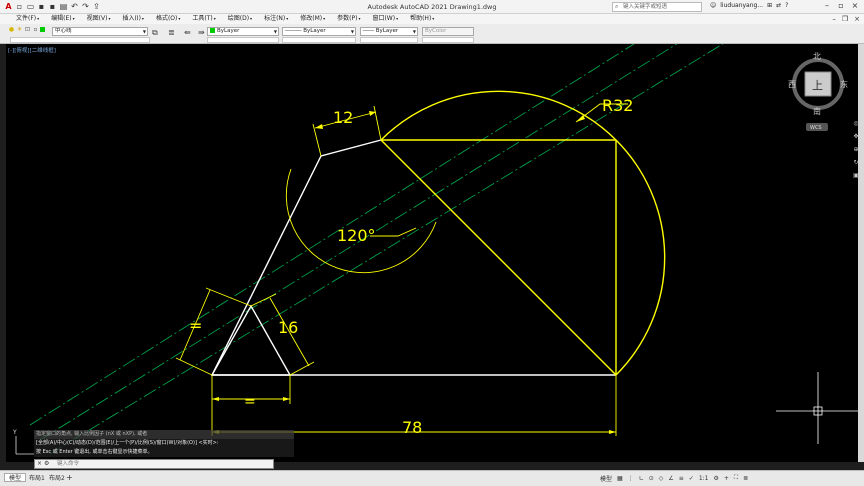  What do you see at coordinates (389, 31) in the screenshot?
I see `lineweight-combo: ―― ByLayer ▼` at bounding box center [389, 31].